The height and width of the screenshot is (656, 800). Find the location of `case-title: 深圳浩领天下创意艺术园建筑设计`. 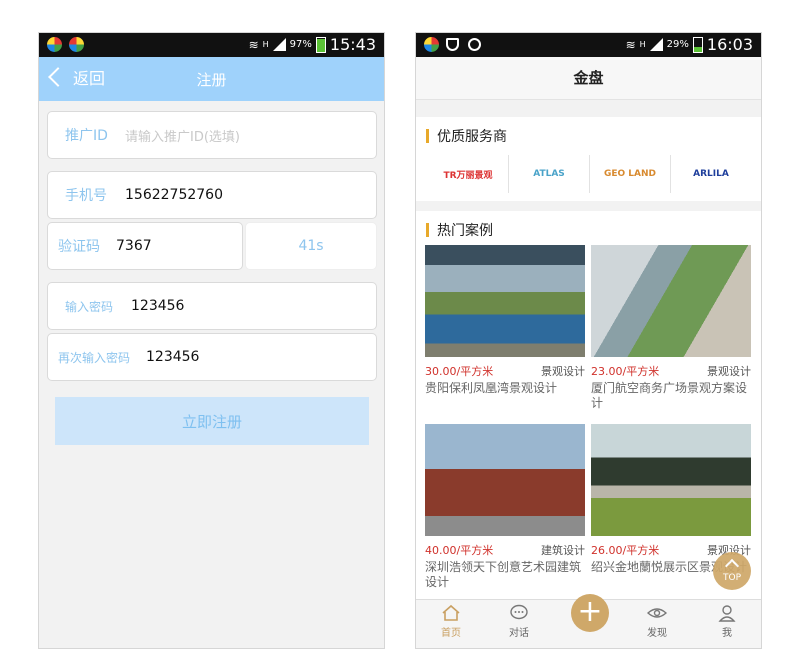

case-title: 深圳浩领天下创意艺术园建筑设计 is located at coordinates (503, 574).